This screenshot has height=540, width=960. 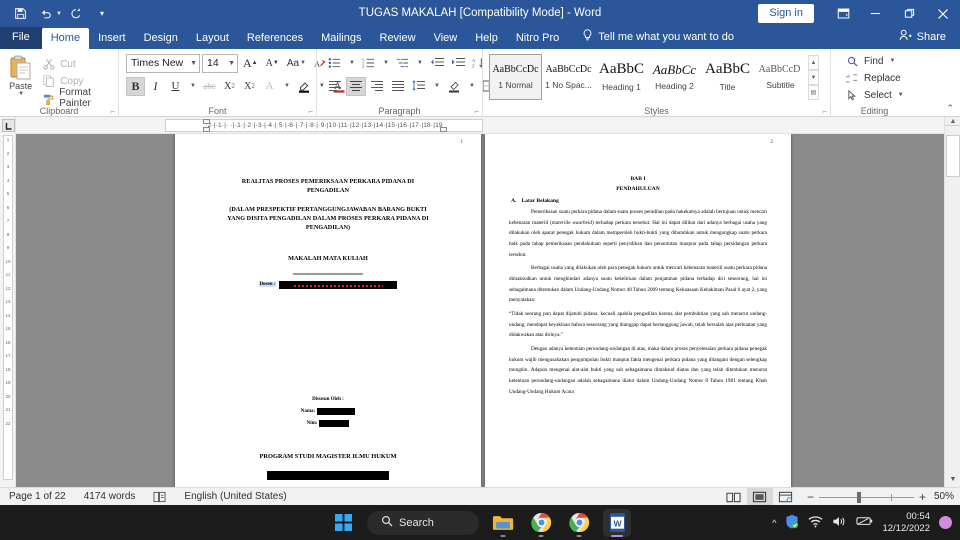 What do you see at coordinates (275, 38) in the screenshot?
I see `tab-references: References` at bounding box center [275, 38].